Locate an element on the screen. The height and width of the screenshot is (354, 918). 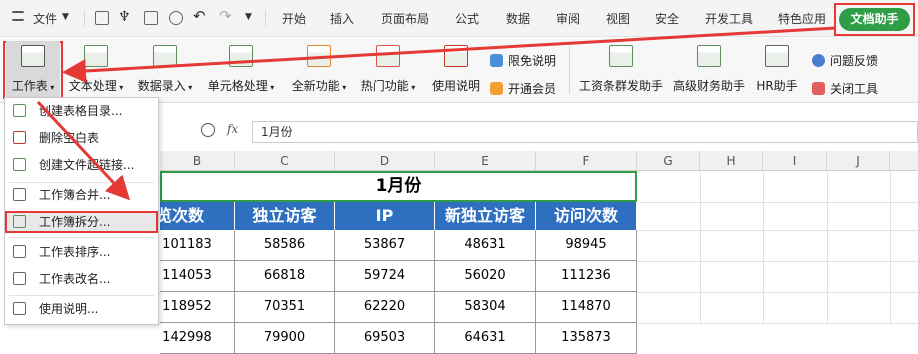
table-cell: 118952 is located at coordinates (197, 307).